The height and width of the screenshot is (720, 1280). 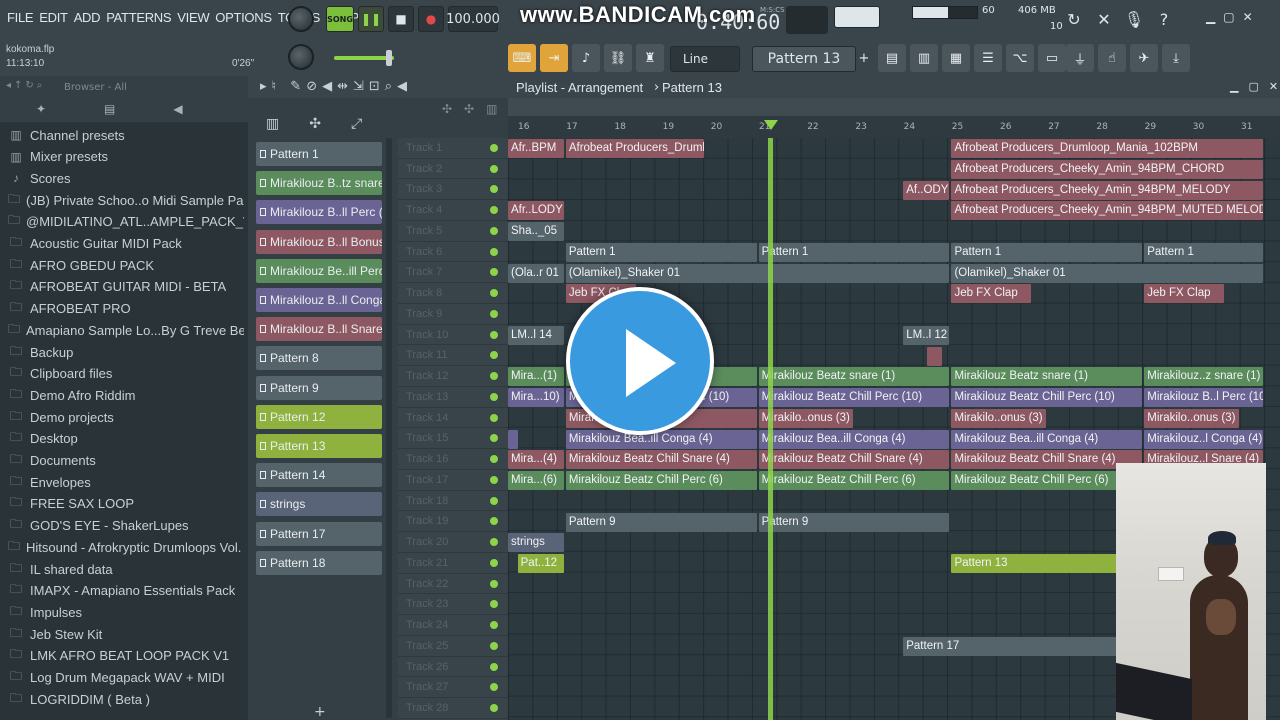 I want to click on add-pattern-button: +, so click(x=320, y=712).